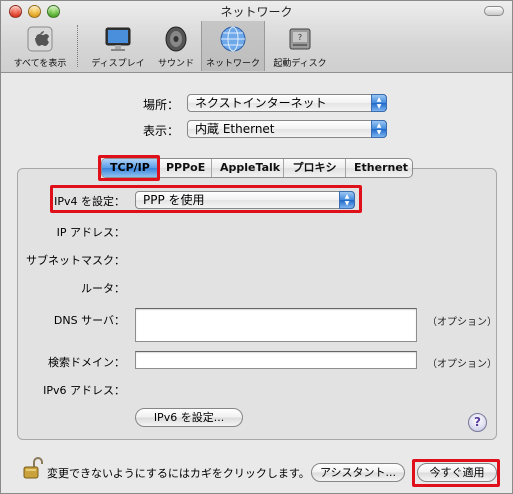 The width and height of the screenshot is (513, 494). I want to click on toolbar-network: ネットワーク, so click(233, 46).